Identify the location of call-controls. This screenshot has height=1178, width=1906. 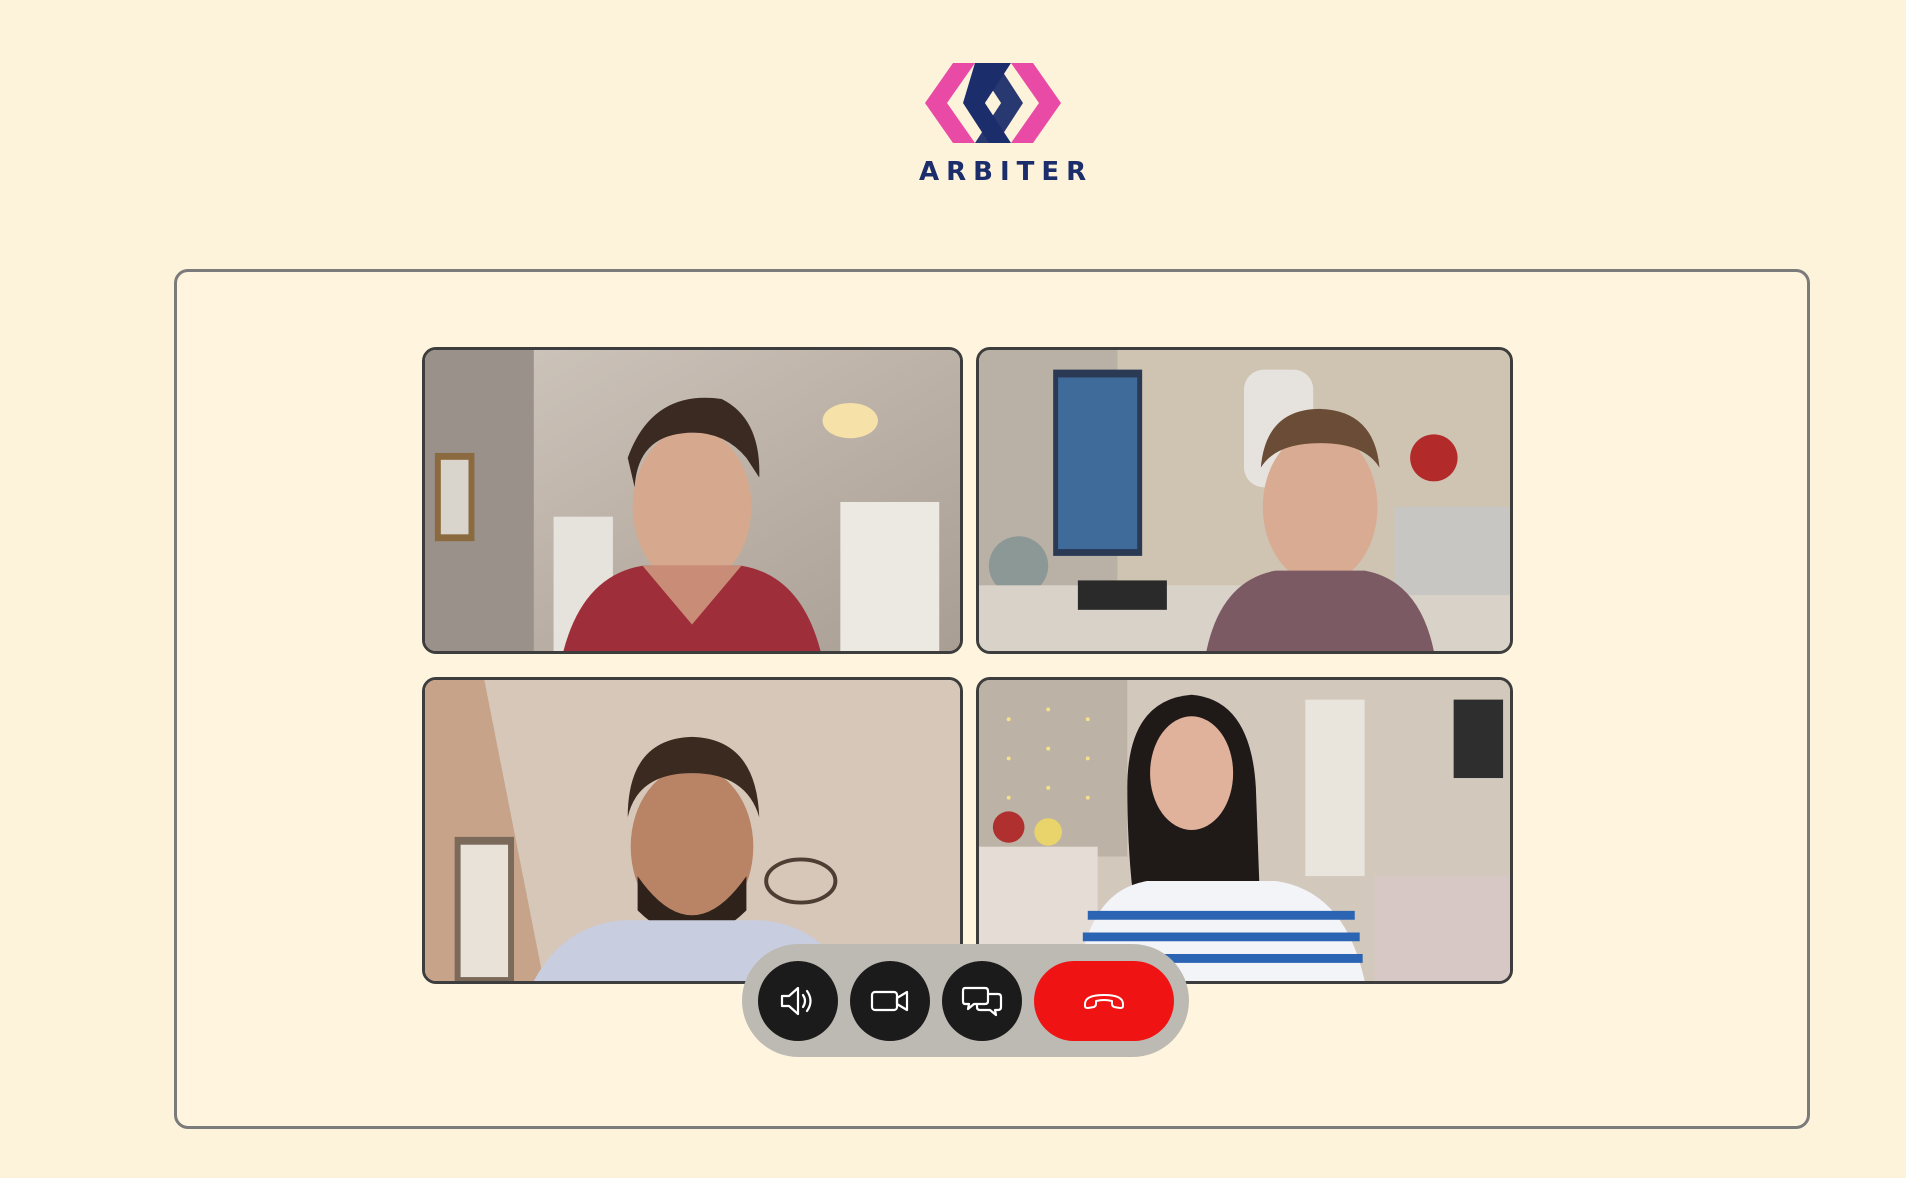
(965, 1000).